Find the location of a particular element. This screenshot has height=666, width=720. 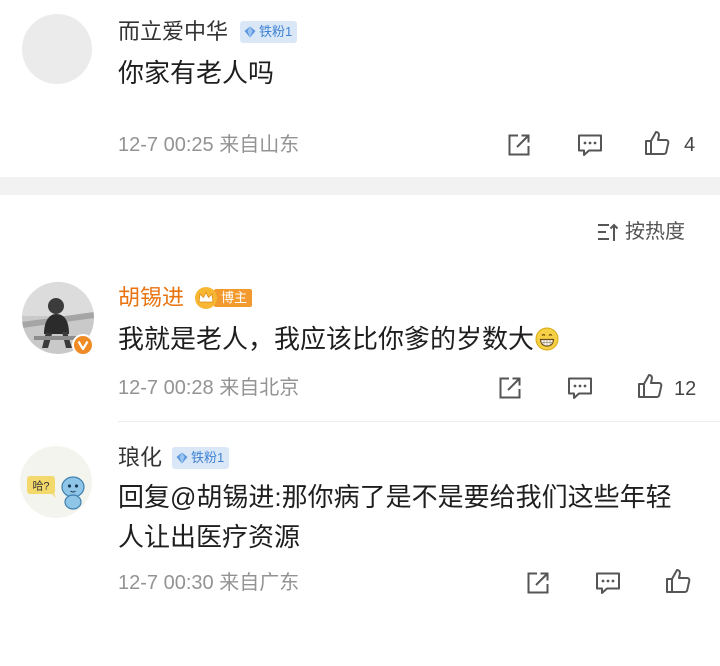

comment-meta: 12-7 00:28 来自北京 is located at coordinates (208, 388).